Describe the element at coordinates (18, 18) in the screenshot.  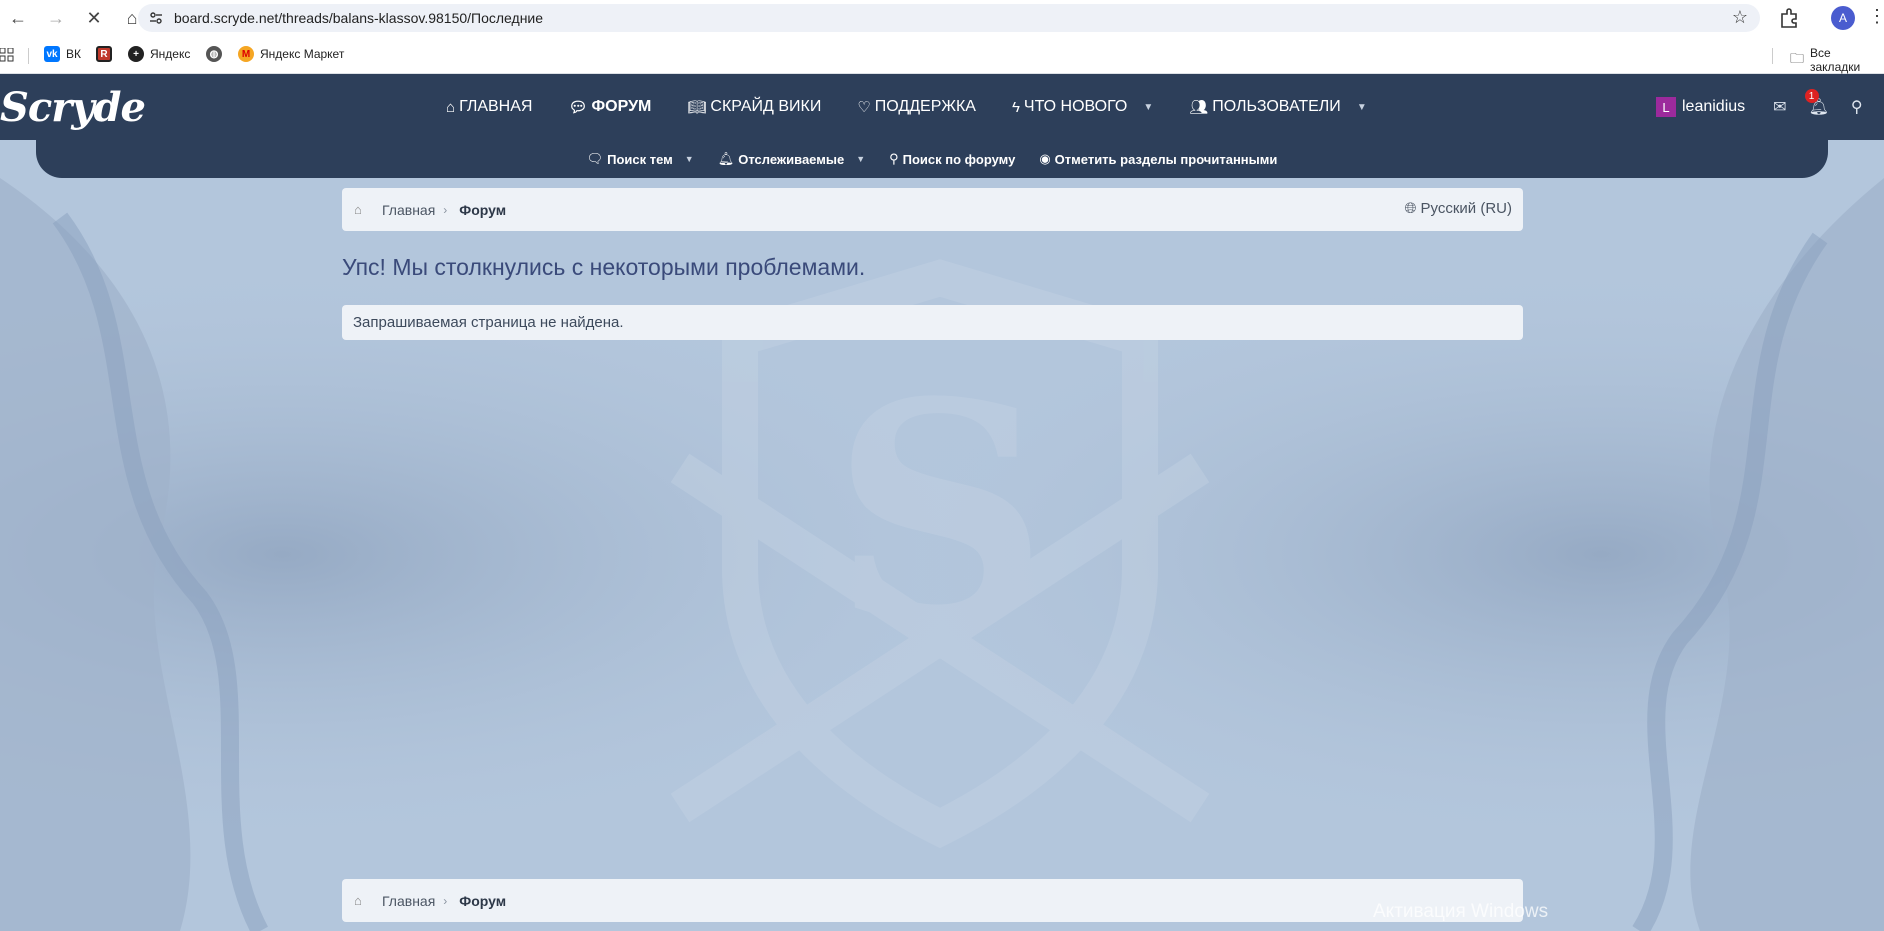
I see `back-icon: ←` at that location.